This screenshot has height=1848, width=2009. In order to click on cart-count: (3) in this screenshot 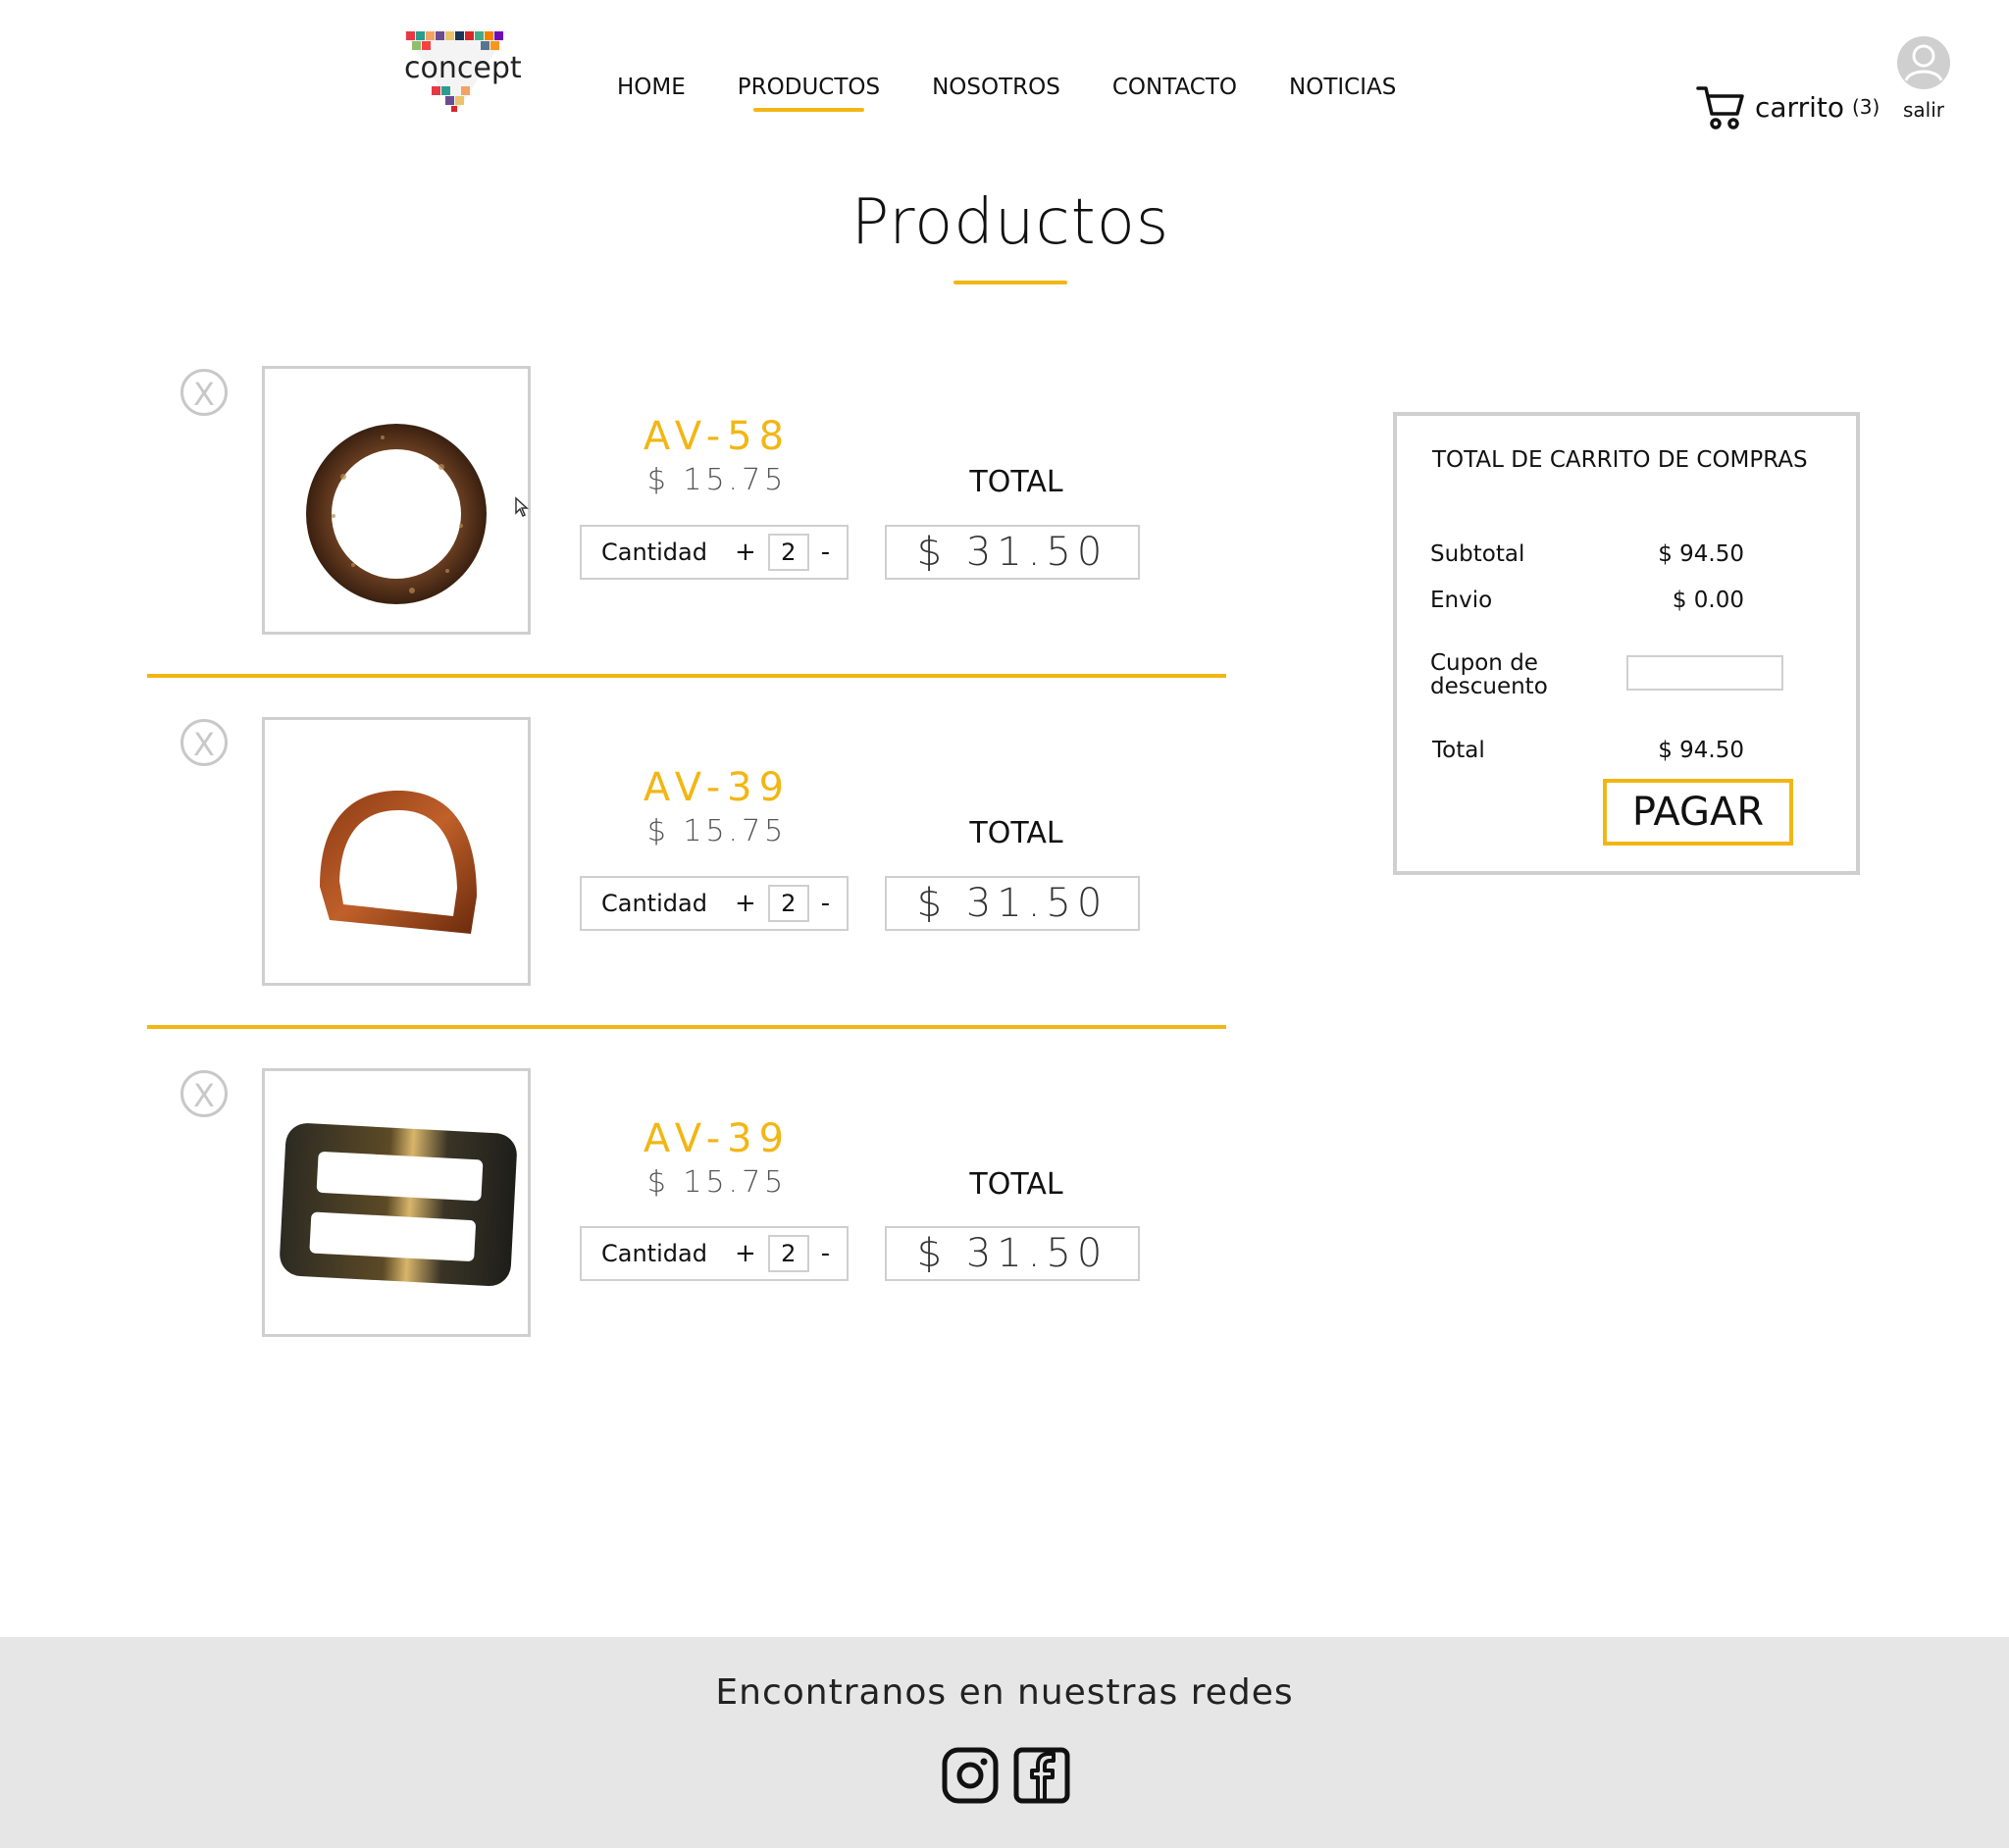, I will do `click(1865, 107)`.